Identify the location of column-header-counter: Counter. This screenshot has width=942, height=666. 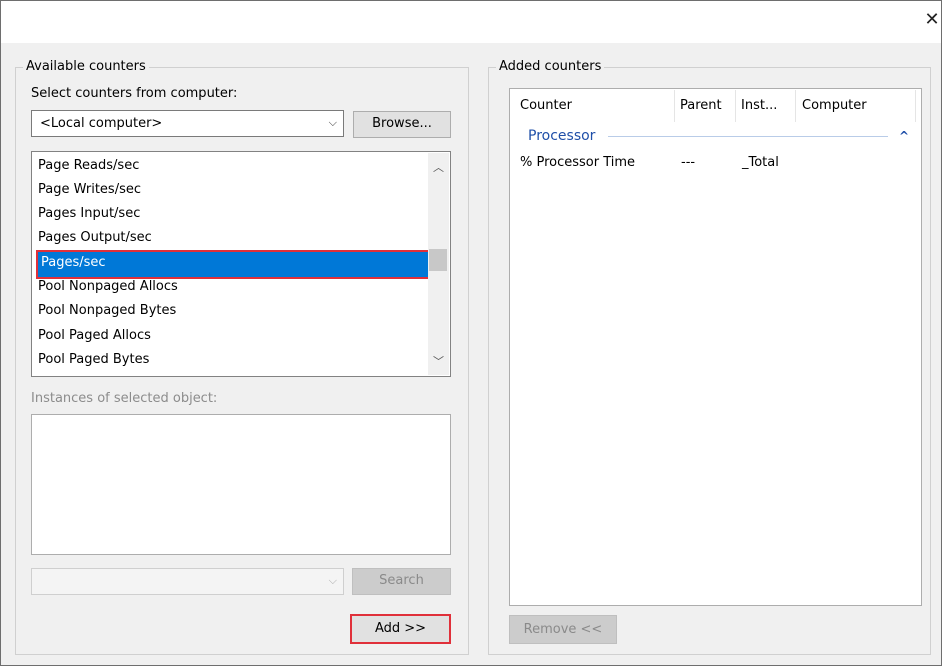
(546, 106).